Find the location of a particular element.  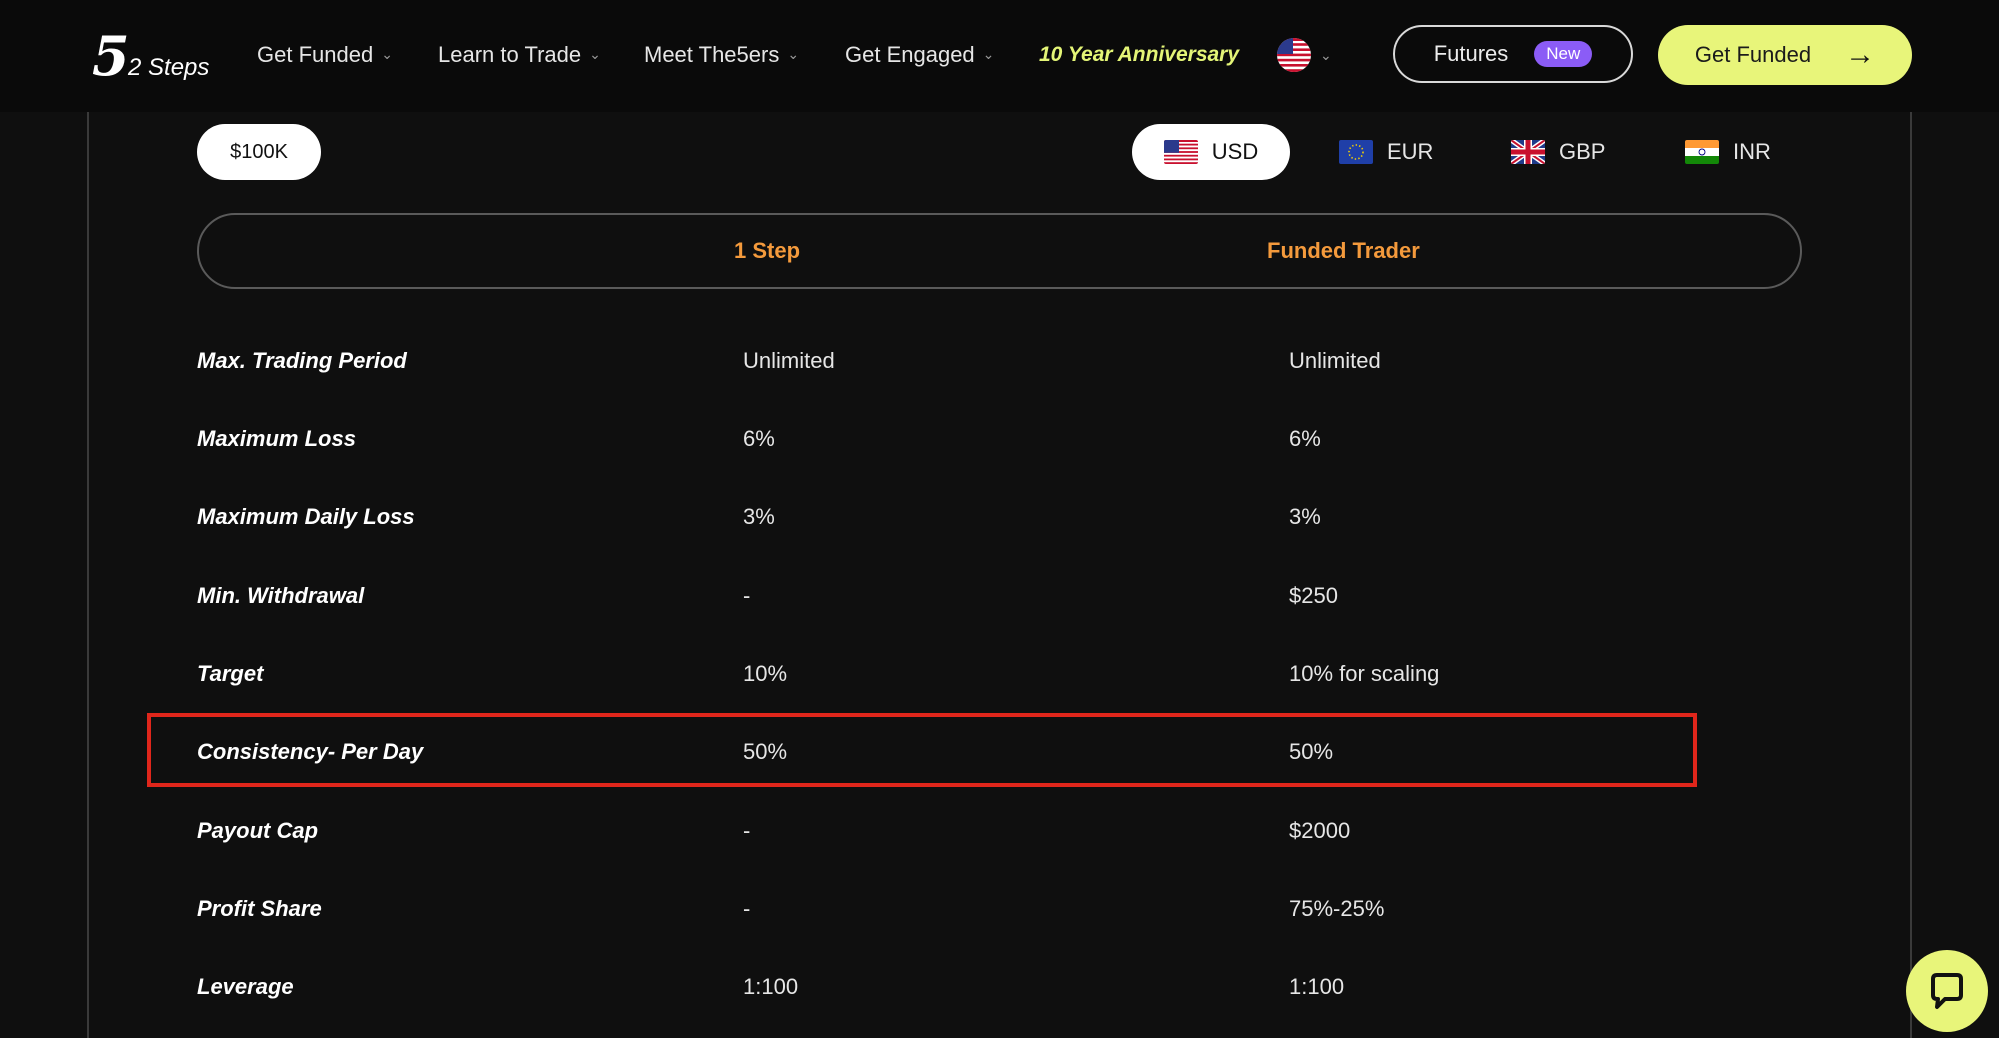

currency-eur: EUR is located at coordinates (1386, 152).